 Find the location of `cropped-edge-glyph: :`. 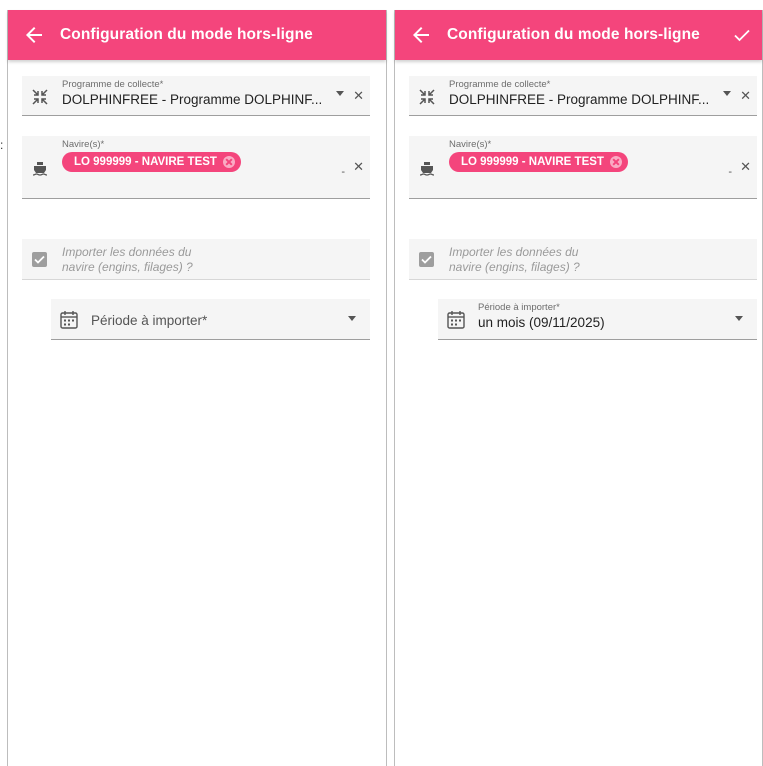

cropped-edge-glyph: : is located at coordinates (1, 145).